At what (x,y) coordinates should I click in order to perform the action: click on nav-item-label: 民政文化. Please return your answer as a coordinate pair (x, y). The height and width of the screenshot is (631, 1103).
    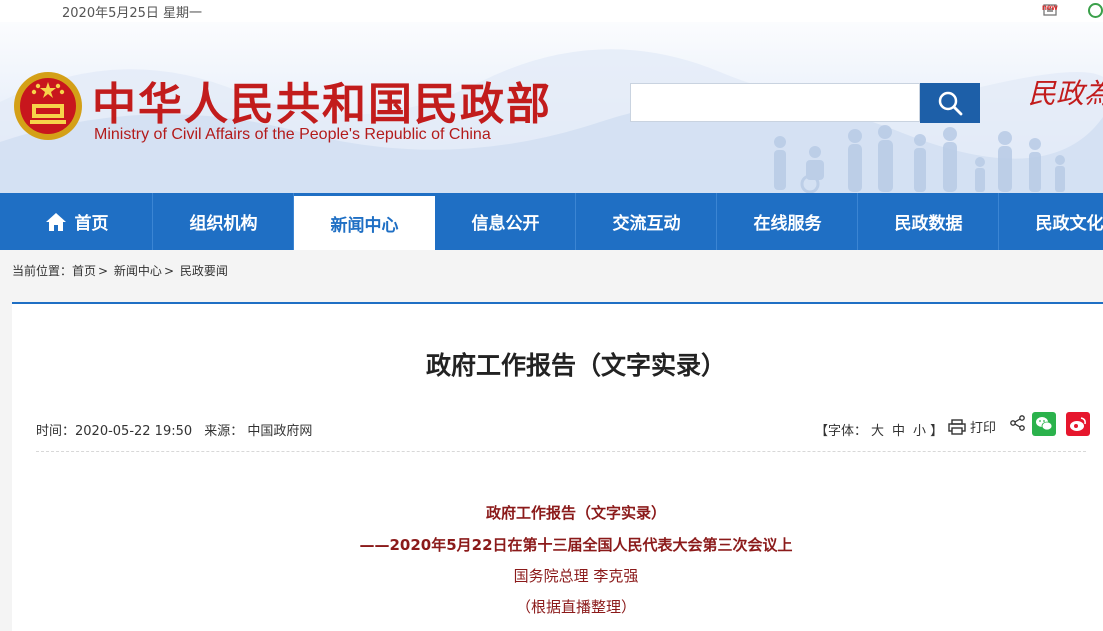
    Looking at the image, I should click on (1069, 224).